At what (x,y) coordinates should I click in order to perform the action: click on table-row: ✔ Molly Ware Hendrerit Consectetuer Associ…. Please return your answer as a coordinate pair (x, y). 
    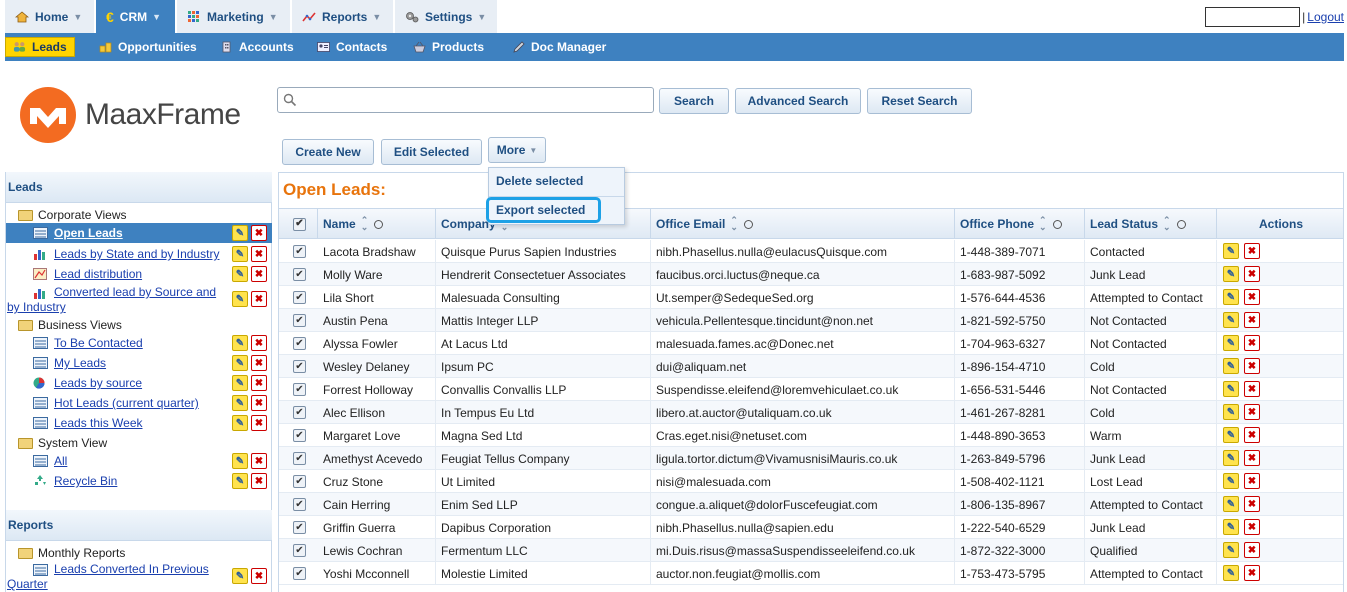
    Looking at the image, I should click on (811, 274).